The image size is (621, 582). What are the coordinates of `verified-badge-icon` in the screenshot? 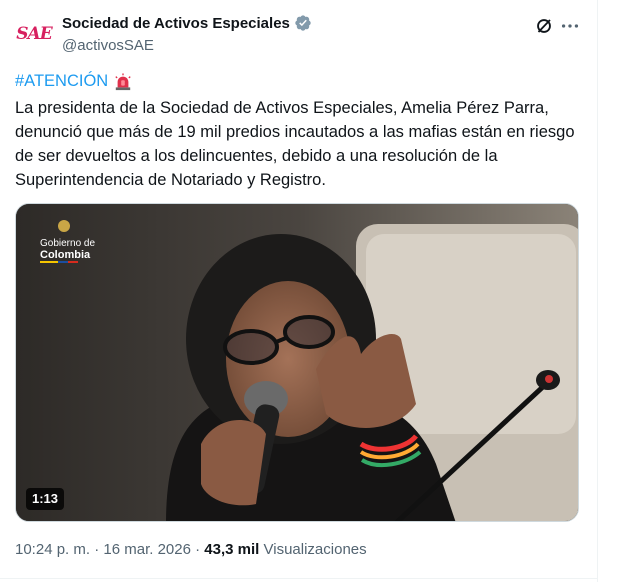 It's located at (303, 23).